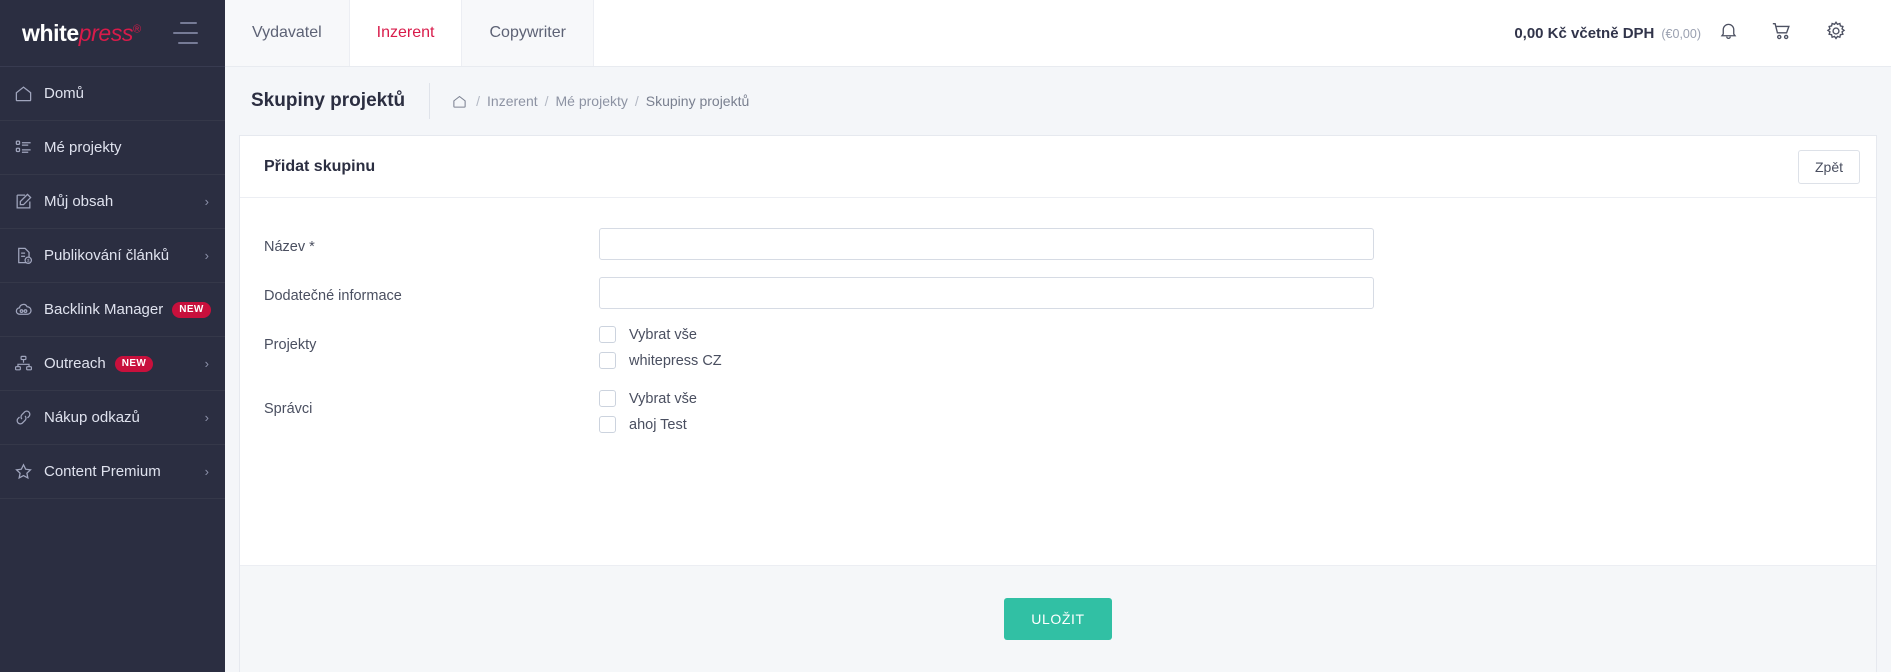  Describe the element at coordinates (320, 166) in the screenshot. I see `card-title: Přidat skupinu` at that location.